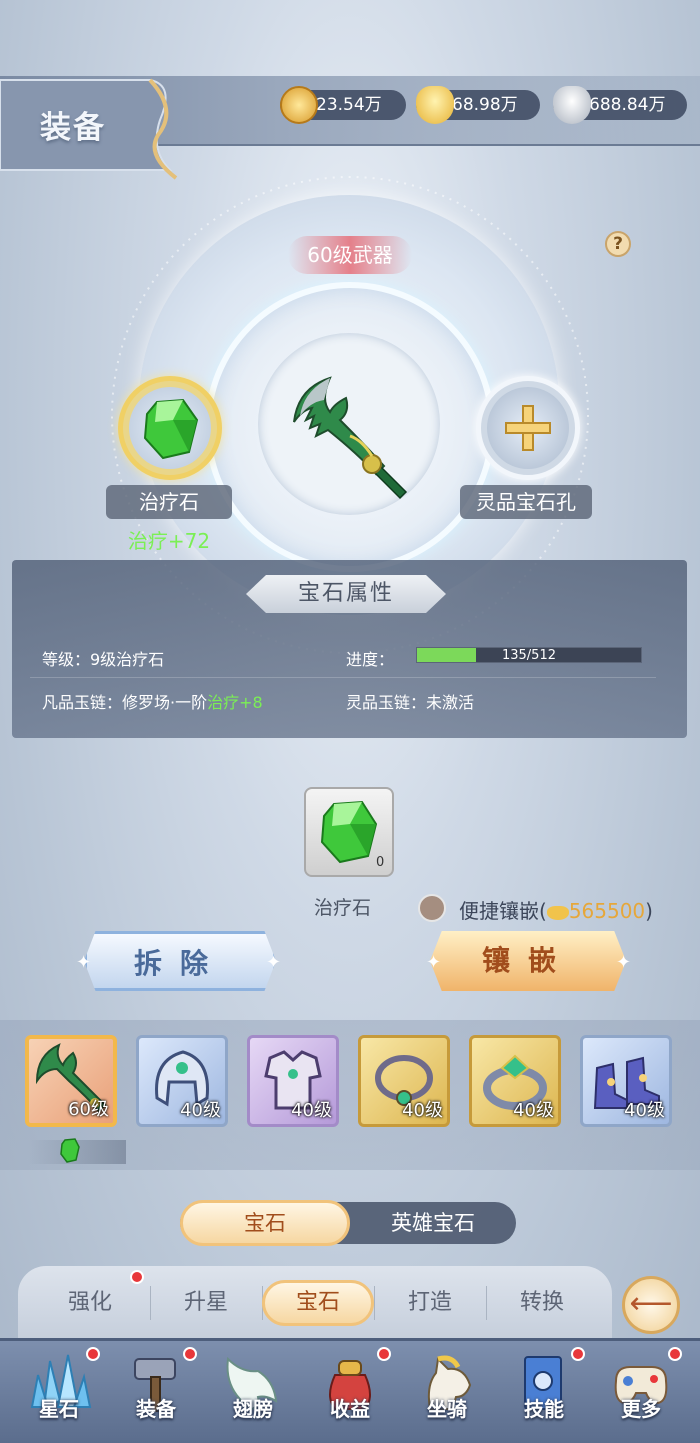 The width and height of the screenshot is (700, 1443). What do you see at coordinates (641, 1409) in the screenshot?
I see `nav-label: 更多` at bounding box center [641, 1409].